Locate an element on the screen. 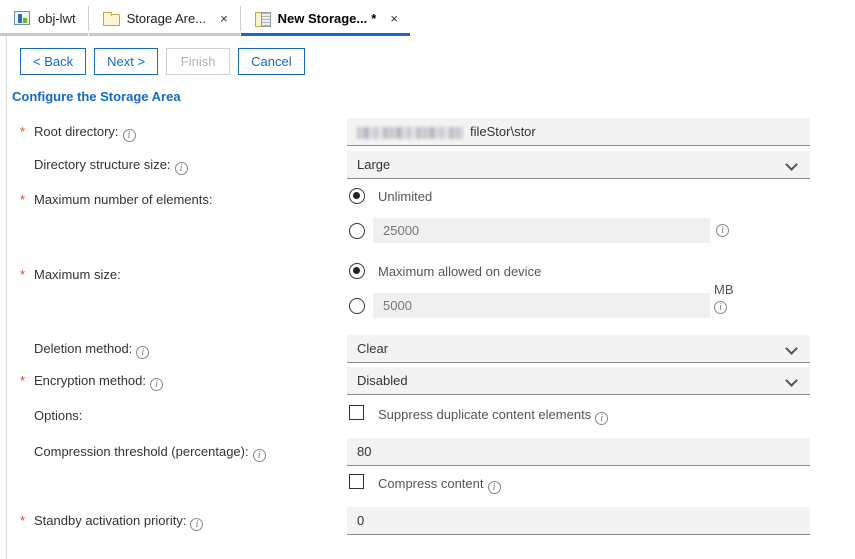 The image size is (855, 559). label-text: Compress content is located at coordinates (431, 483).